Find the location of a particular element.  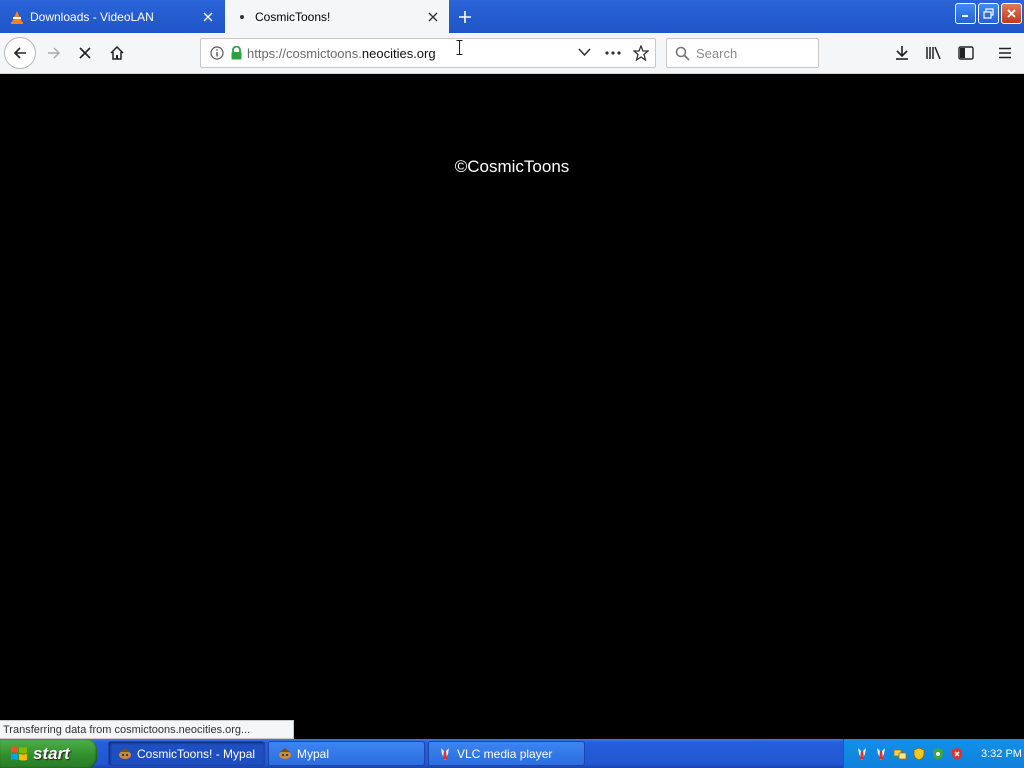

library-icon is located at coordinates (933, 53).